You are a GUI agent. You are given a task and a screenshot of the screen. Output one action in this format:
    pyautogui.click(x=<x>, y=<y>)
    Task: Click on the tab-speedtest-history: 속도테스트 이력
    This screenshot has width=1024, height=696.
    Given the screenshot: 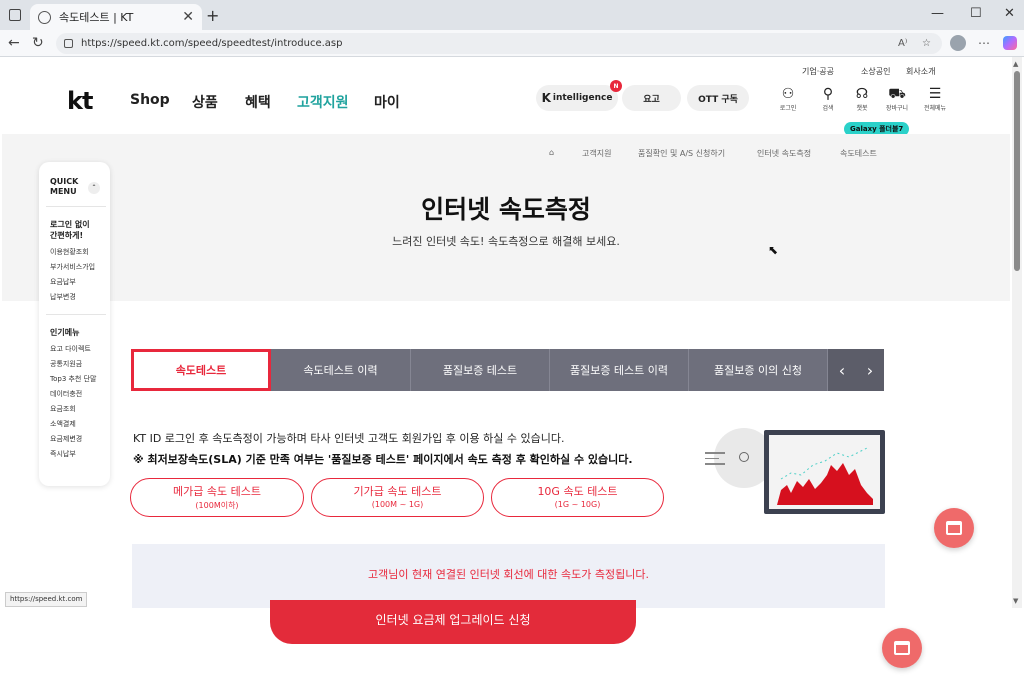 What is the action you would take?
    pyautogui.click(x=341, y=370)
    